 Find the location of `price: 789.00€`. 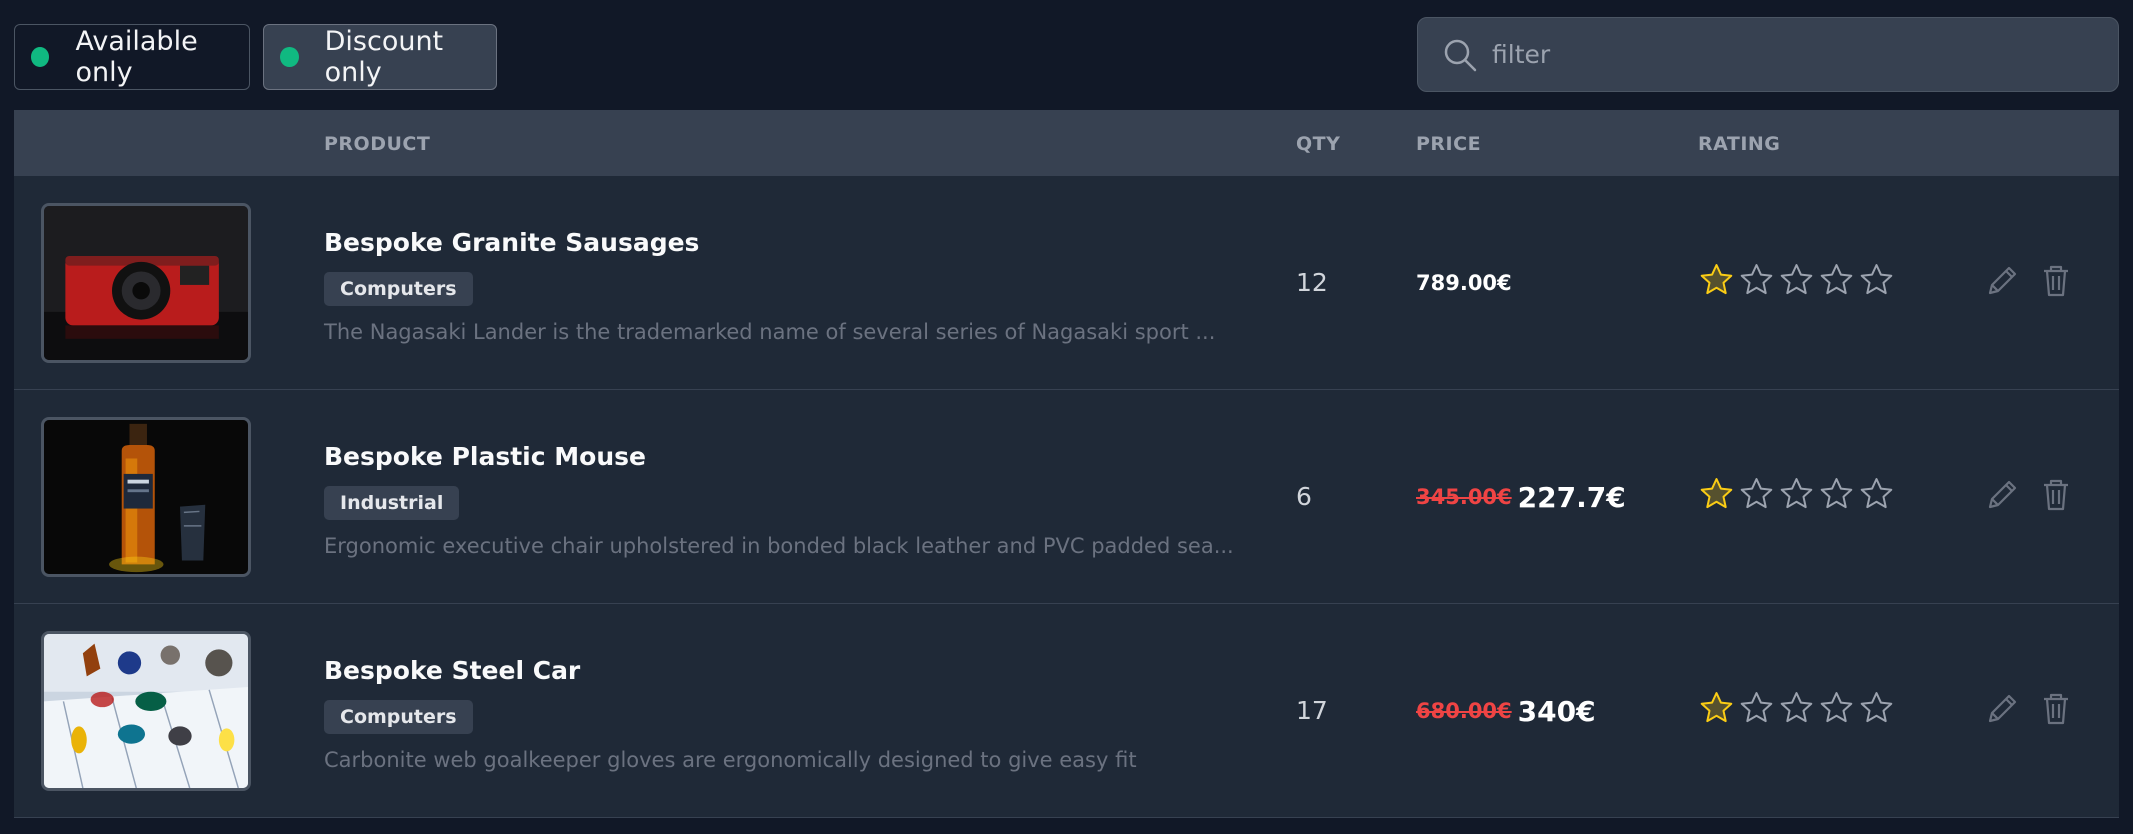

price: 789.00€ is located at coordinates (1464, 283).